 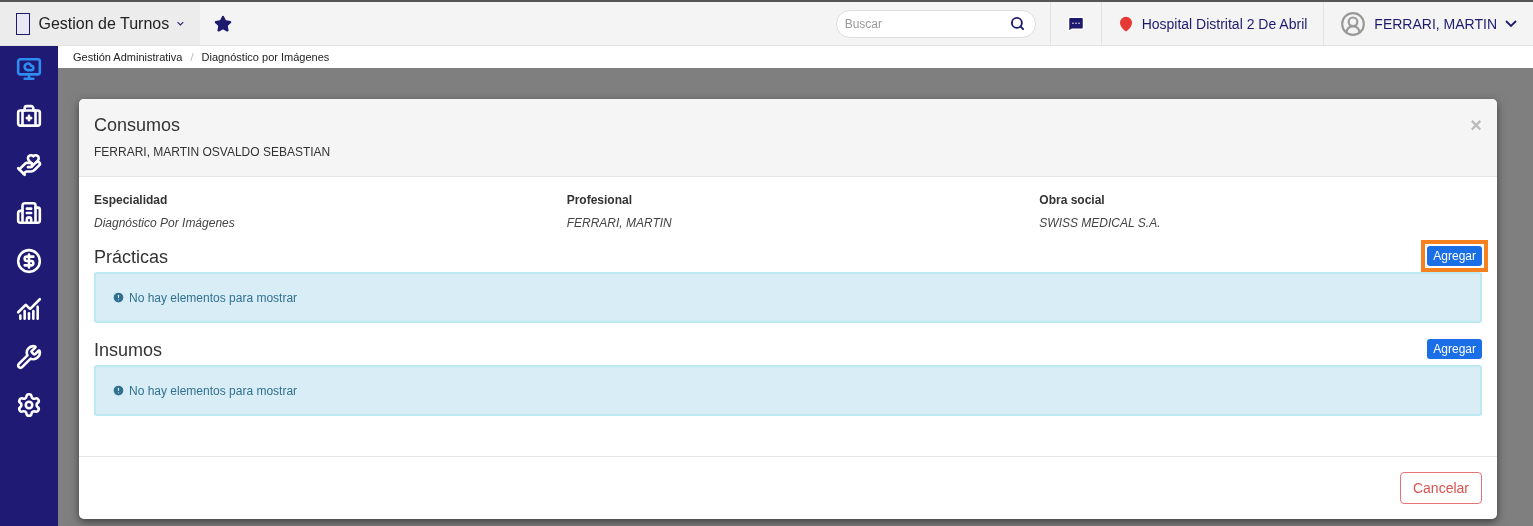 I want to click on field-value: Diagnóstico Por Imágenes, so click(x=165, y=223).